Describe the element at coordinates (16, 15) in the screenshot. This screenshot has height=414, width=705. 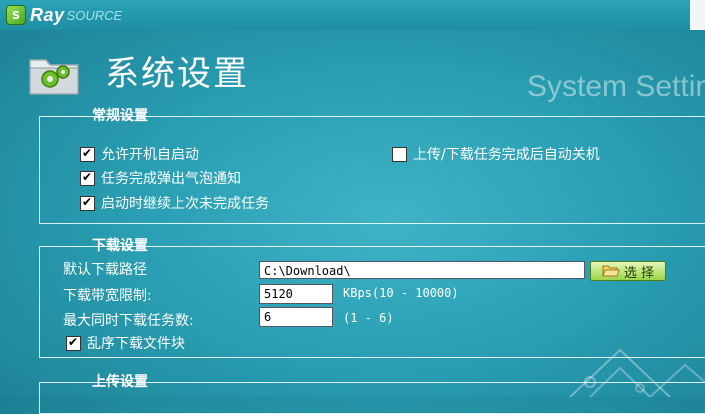
I see `raysource-logo-icon: S` at that location.